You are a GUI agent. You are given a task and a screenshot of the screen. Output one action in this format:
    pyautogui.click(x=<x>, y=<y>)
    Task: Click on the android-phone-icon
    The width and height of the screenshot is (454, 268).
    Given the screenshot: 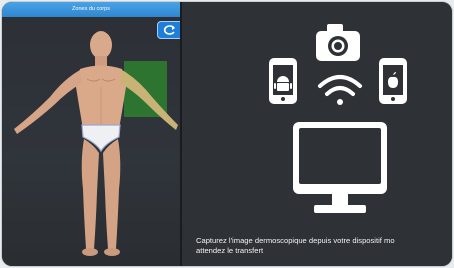 What is the action you would take?
    pyautogui.click(x=283, y=81)
    